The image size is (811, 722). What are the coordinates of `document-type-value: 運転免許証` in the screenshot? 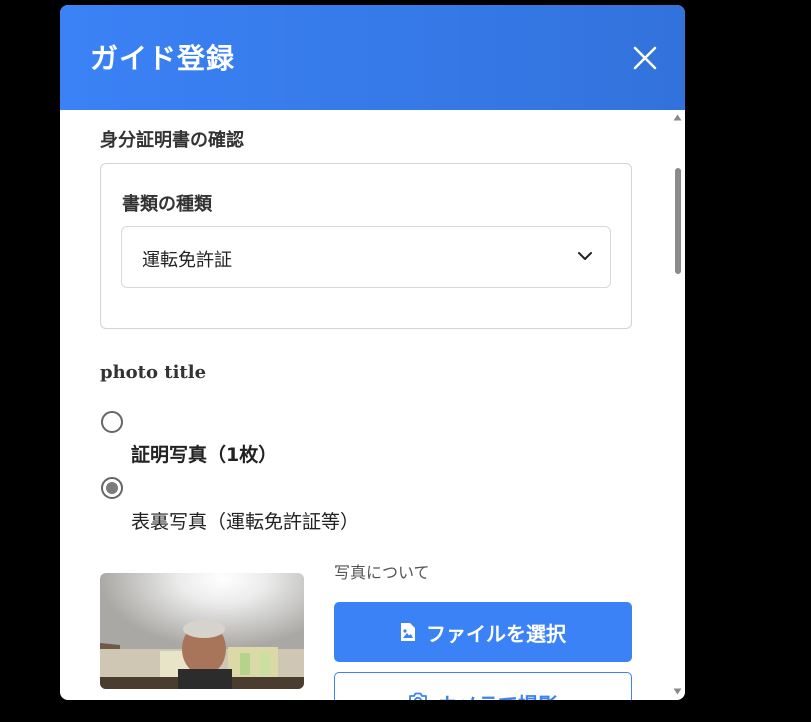 It's located at (187, 260).